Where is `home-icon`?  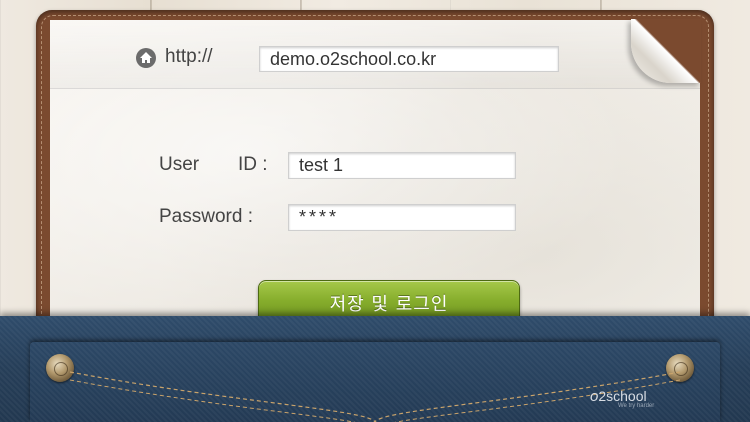 home-icon is located at coordinates (146, 58).